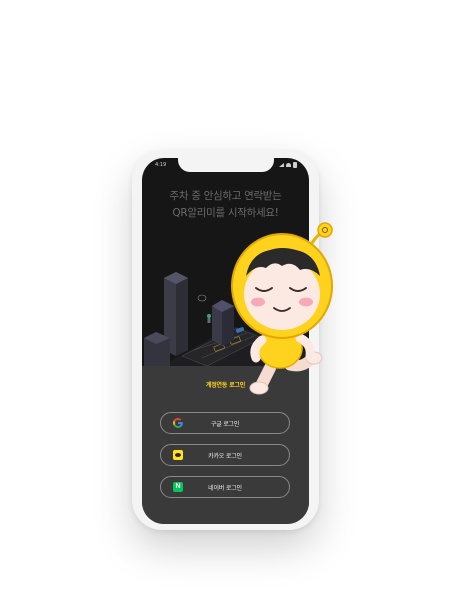 The height and width of the screenshot is (600, 451). What do you see at coordinates (225, 455) in the screenshot?
I see `kakao-login-button: 카카오 로그인` at bounding box center [225, 455].